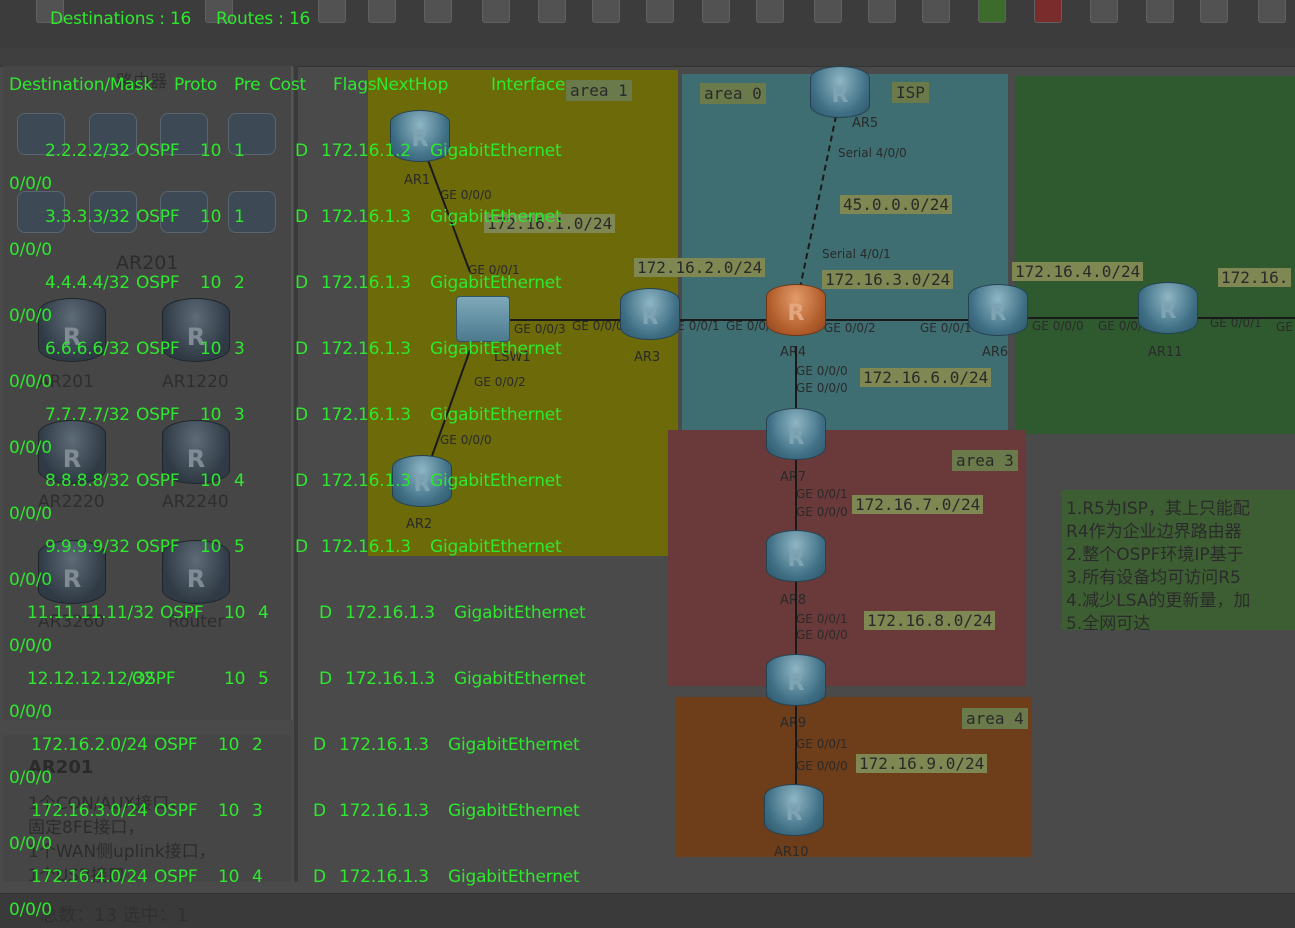 The width and height of the screenshot is (1295, 928). I want to click on device-category-label: AR201, so click(147, 263).